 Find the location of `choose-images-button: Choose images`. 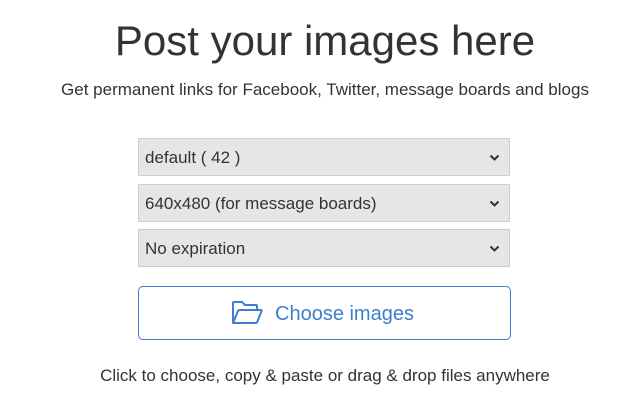

choose-images-button: Choose images is located at coordinates (324, 313).